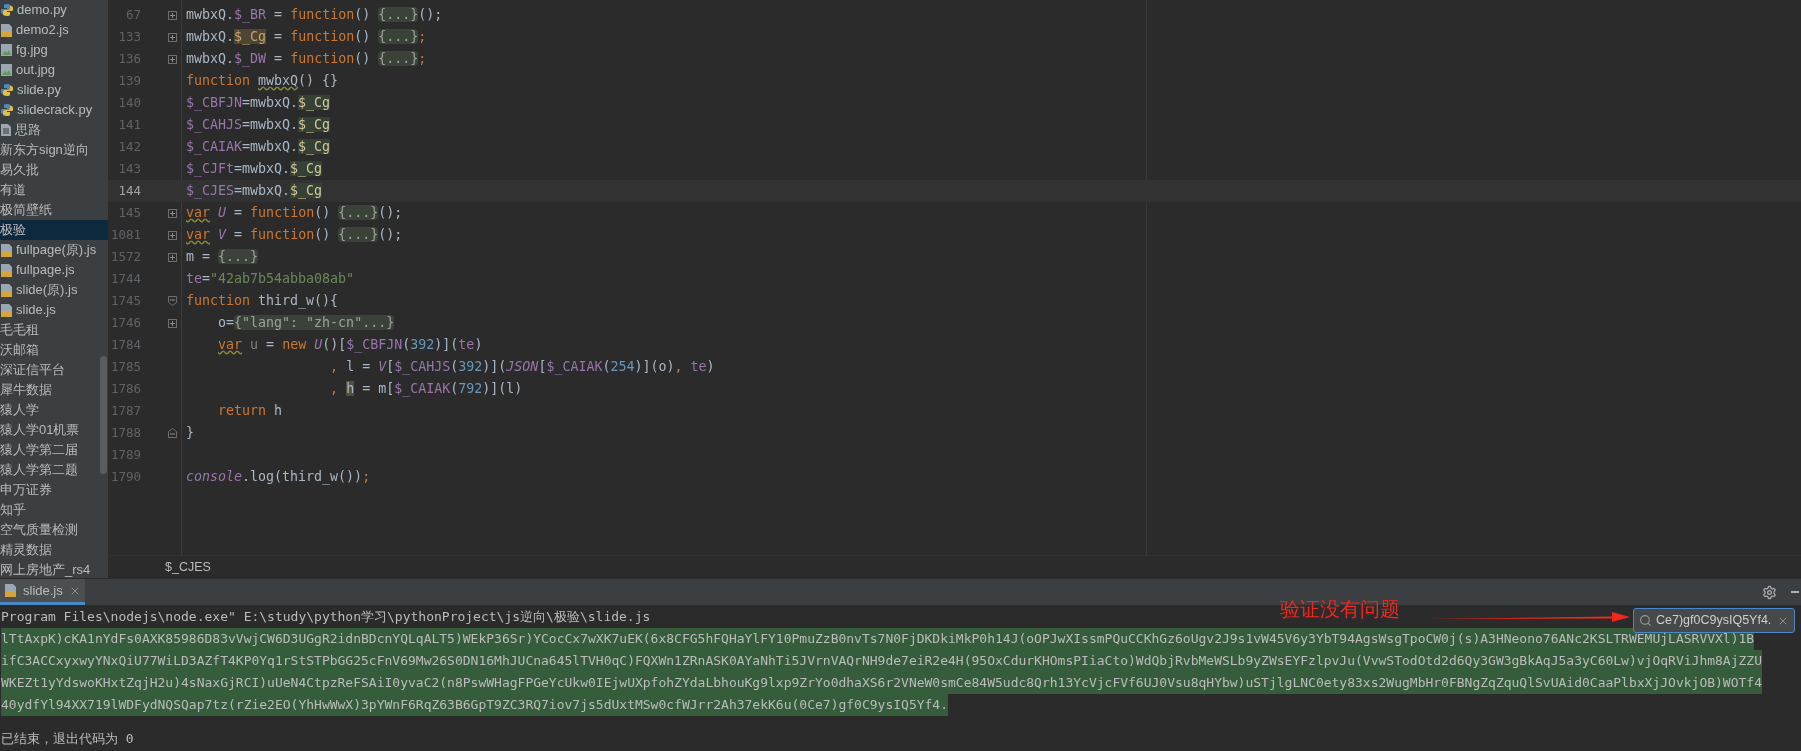  Describe the element at coordinates (125, 388) in the screenshot. I see `line-number: 1786` at that location.